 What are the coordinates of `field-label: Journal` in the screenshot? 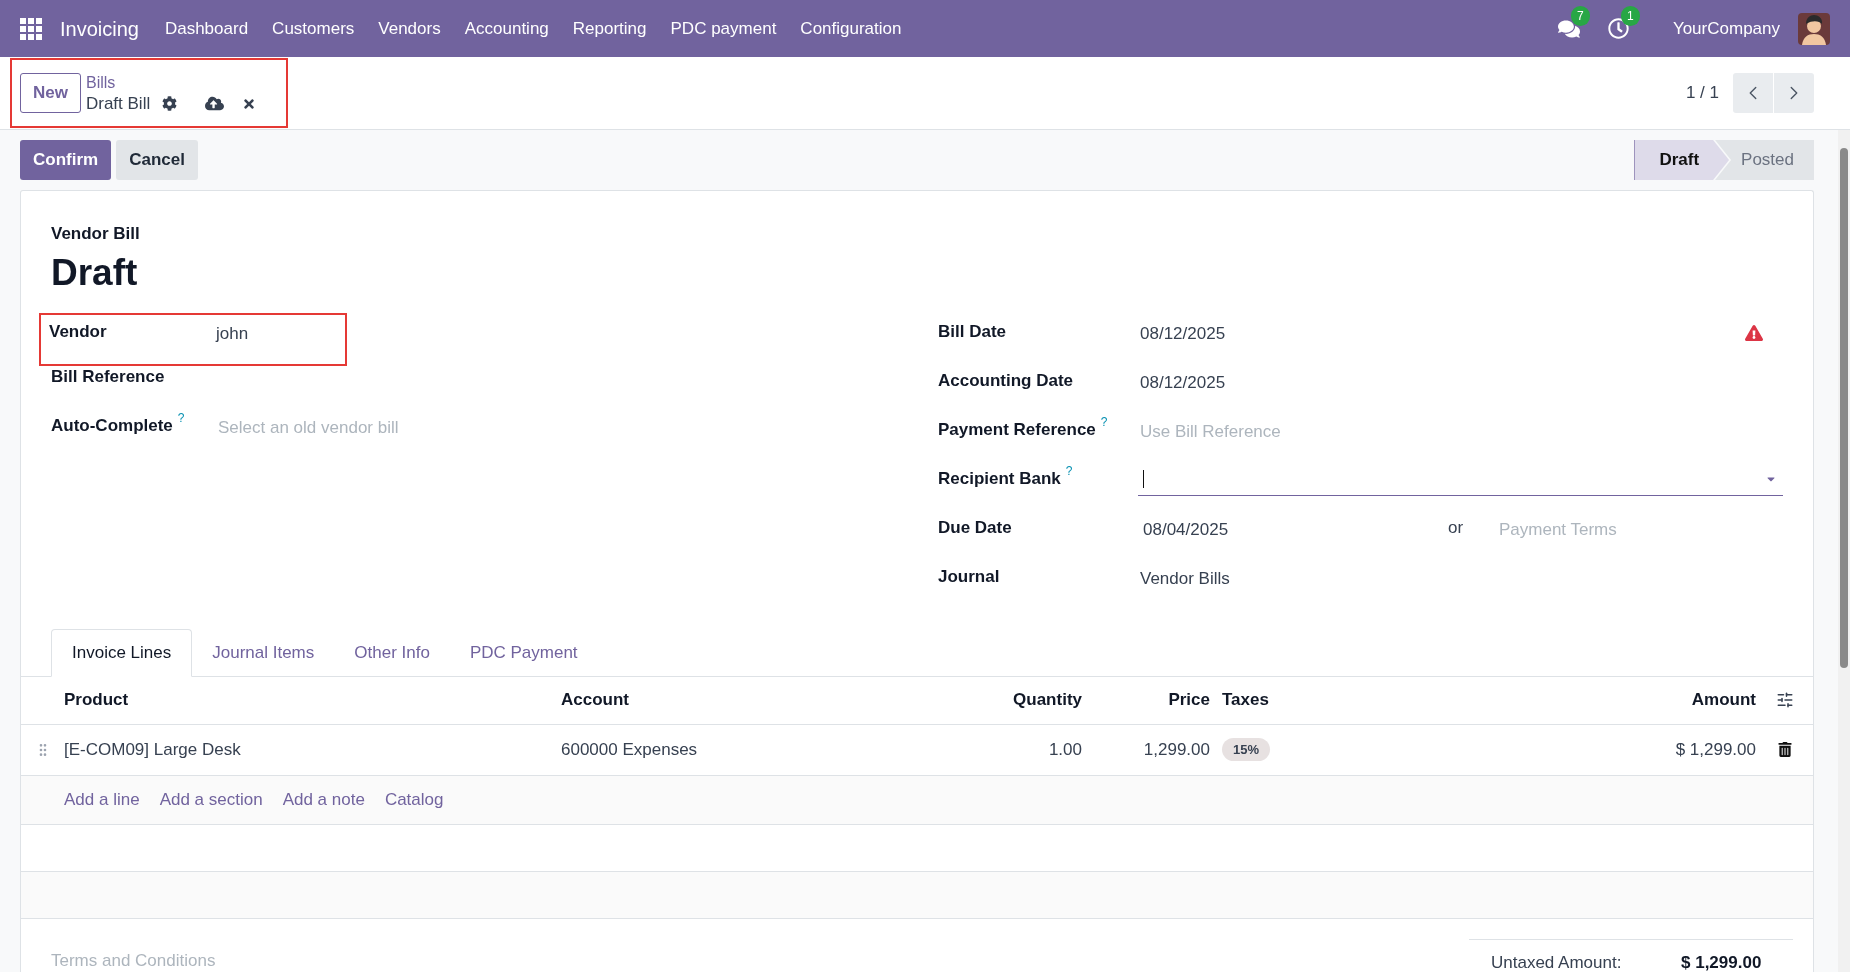 It's located at (969, 576).